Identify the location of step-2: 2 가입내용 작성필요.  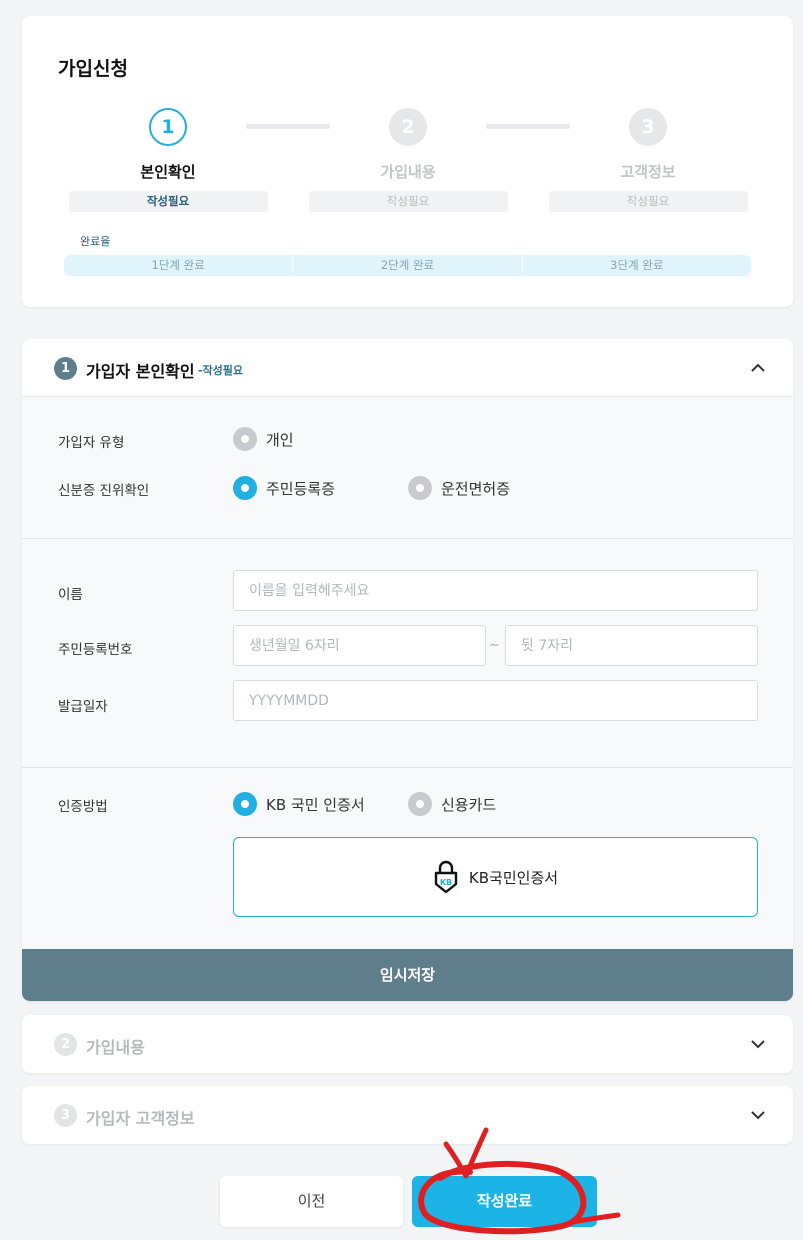
(408, 160).